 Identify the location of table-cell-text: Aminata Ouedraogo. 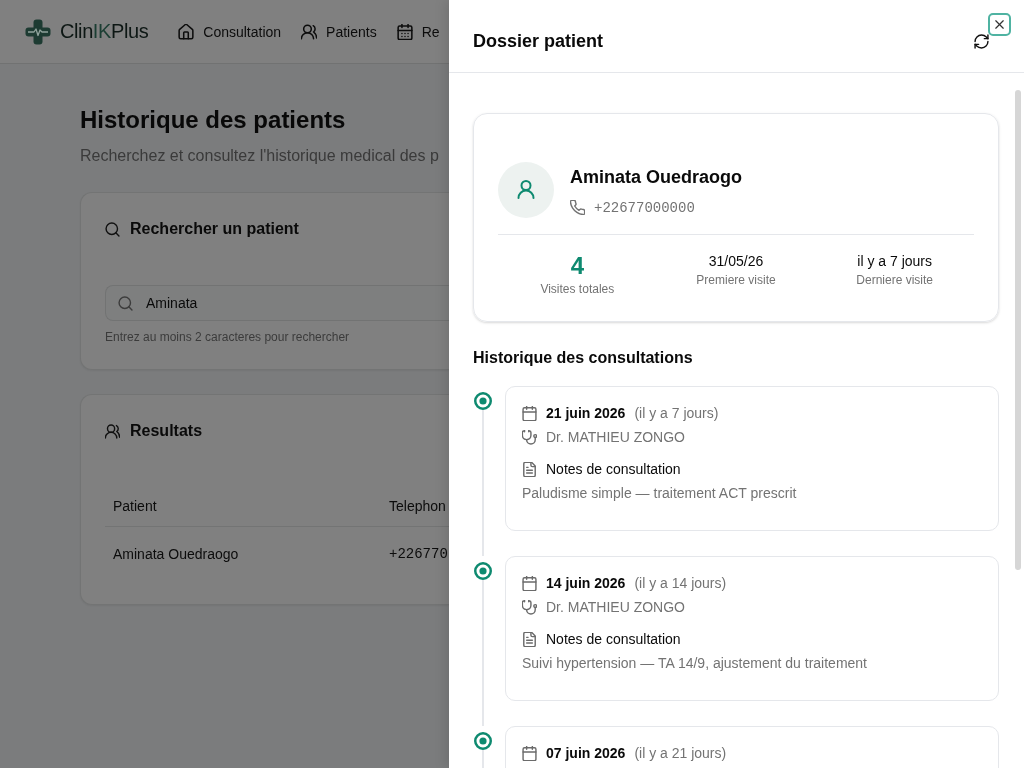
(176, 554).